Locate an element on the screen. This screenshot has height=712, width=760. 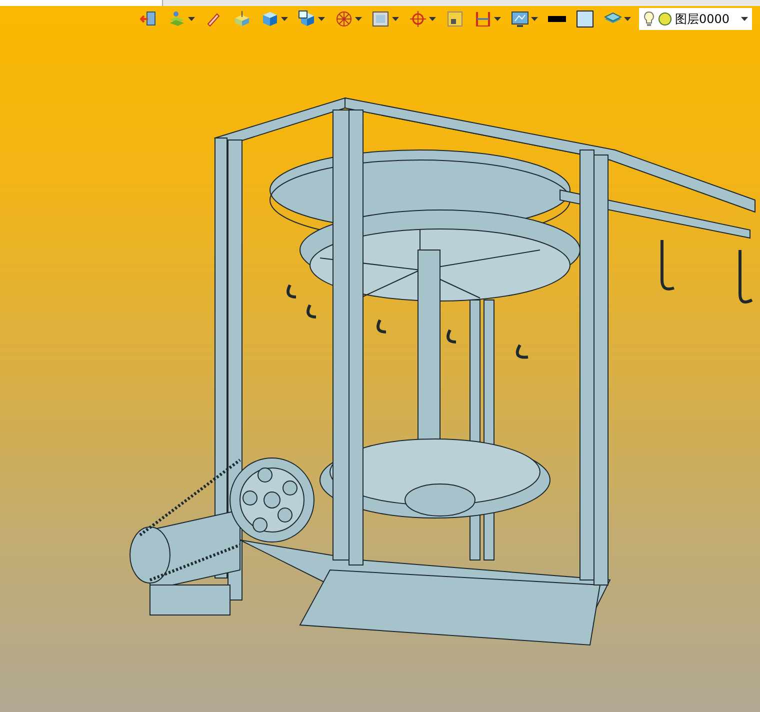
view-cube-icon is located at coordinates (307, 19).